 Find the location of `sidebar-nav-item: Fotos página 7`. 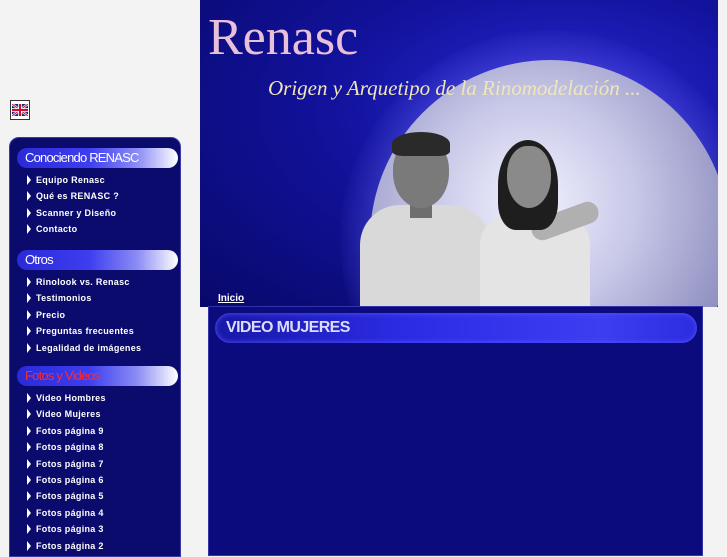

sidebar-nav-item: Fotos página 7 is located at coordinates (65, 464).